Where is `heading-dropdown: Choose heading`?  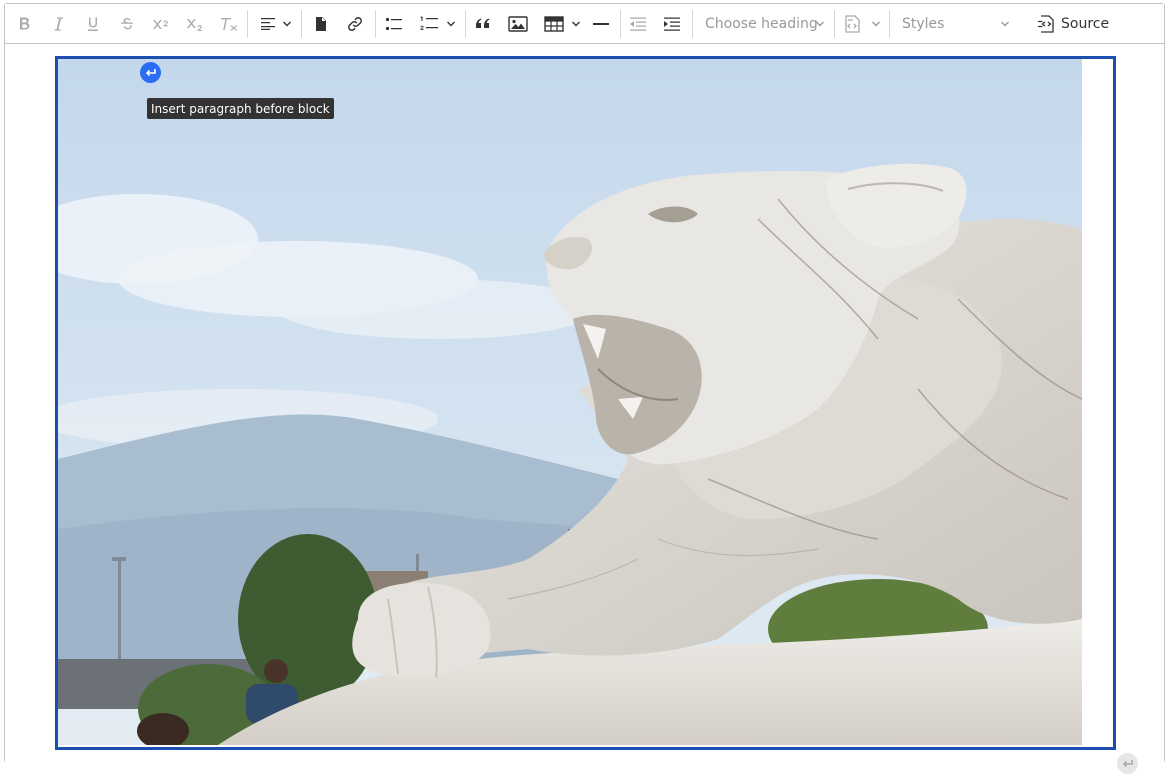 heading-dropdown: Choose heading is located at coordinates (765, 24).